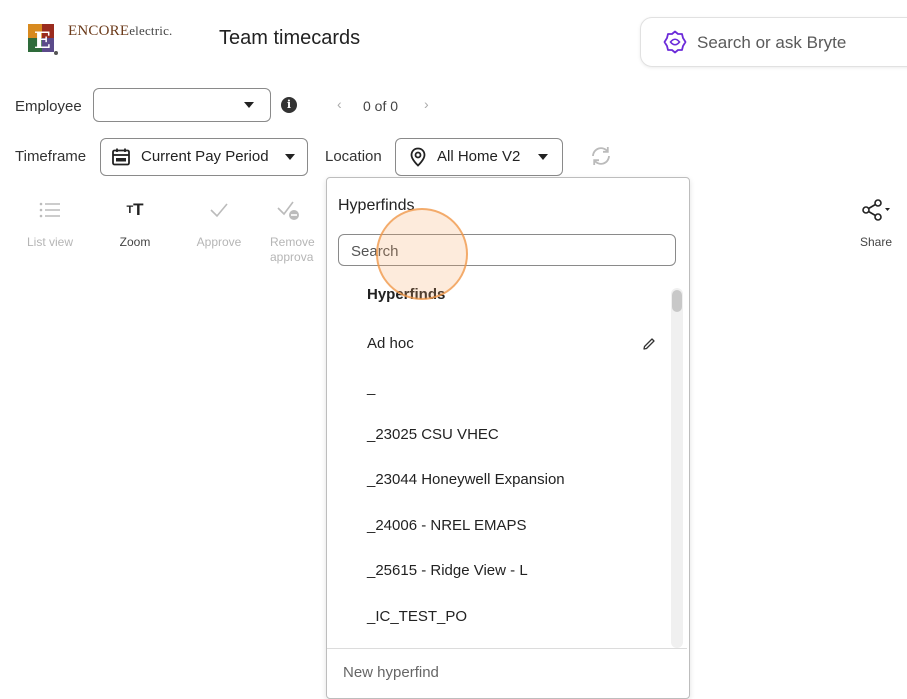 The width and height of the screenshot is (907, 699). I want to click on timeframe-value: Current Pay Period, so click(205, 156).